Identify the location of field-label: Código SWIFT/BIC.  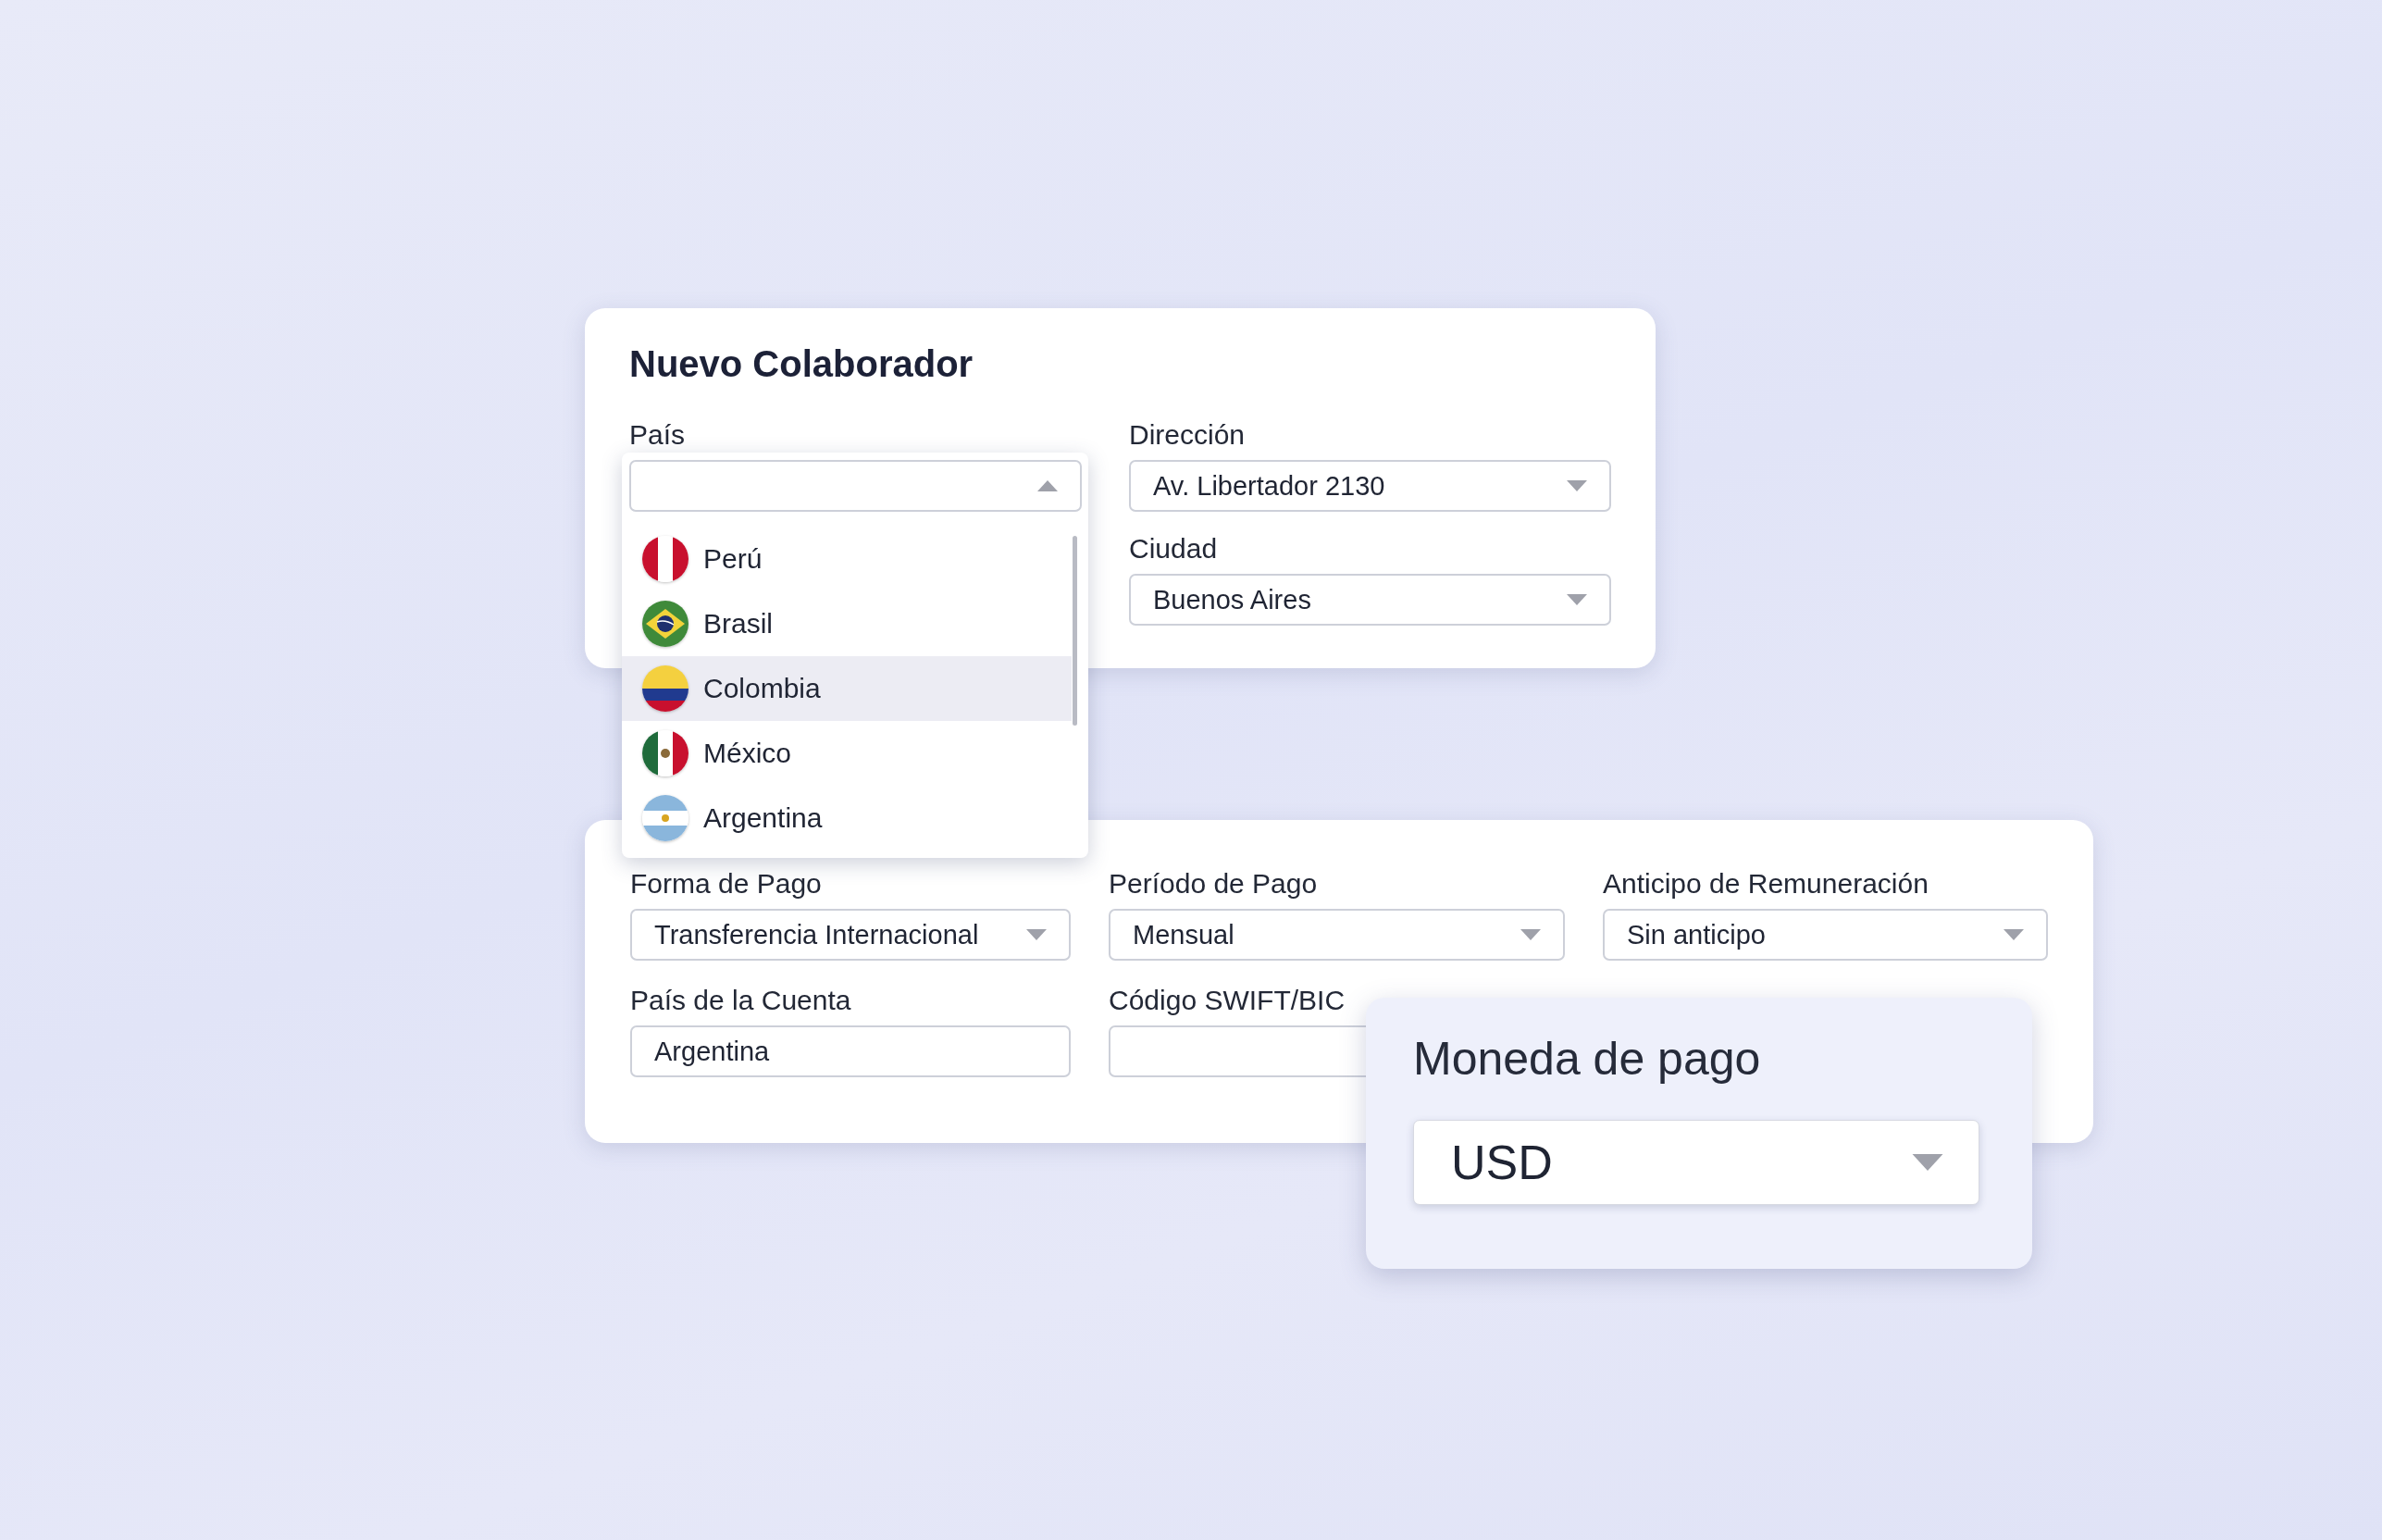
(1227, 1000).